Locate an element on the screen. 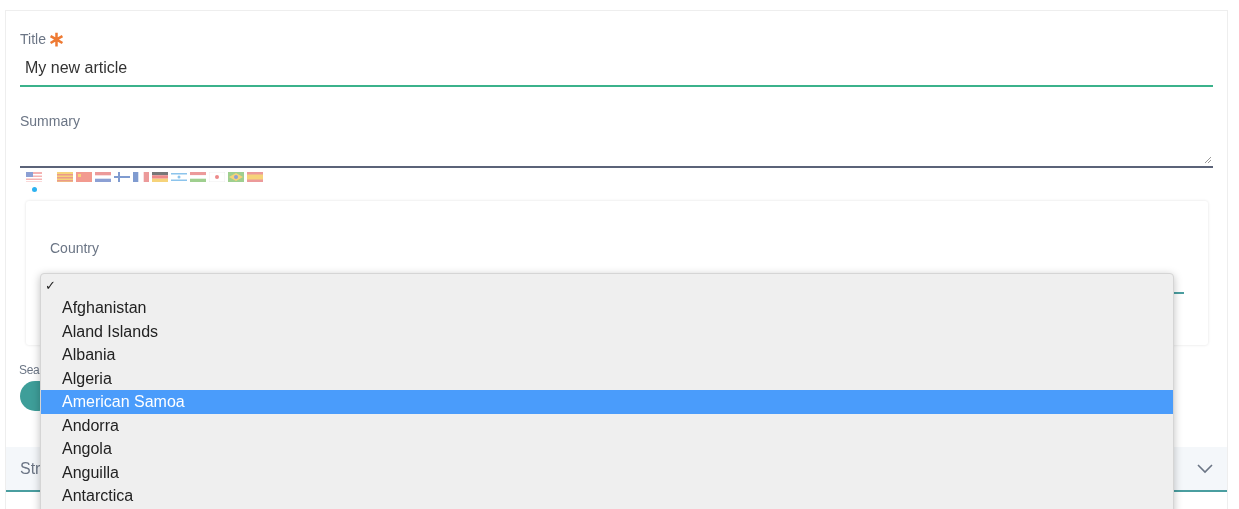 This screenshot has height=509, width=1239. dropdown-option: Angola is located at coordinates (607, 449).